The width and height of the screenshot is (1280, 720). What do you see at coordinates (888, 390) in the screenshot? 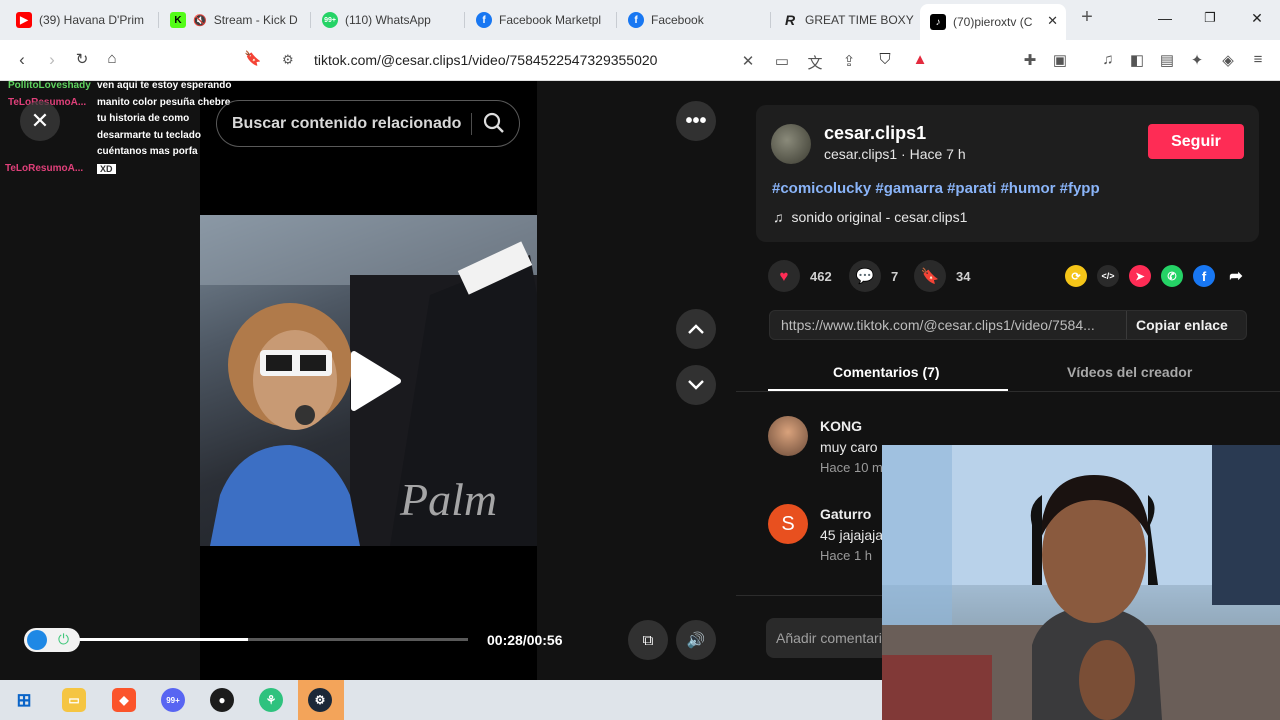
I see `active-tab-indicator` at bounding box center [888, 390].